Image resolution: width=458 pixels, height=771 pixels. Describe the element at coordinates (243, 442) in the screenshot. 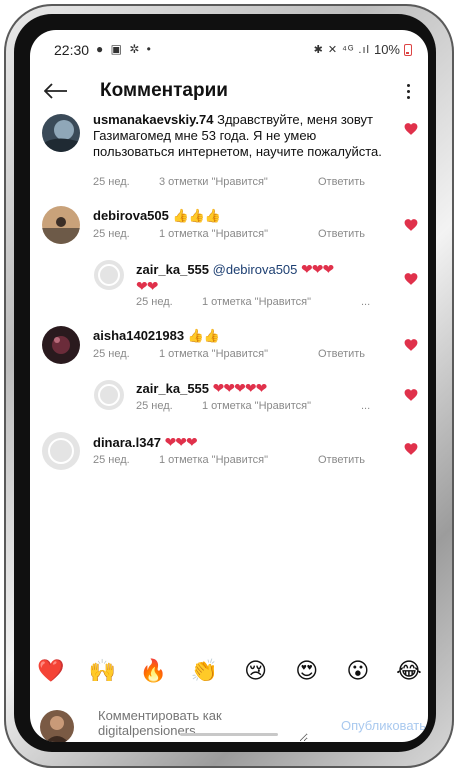

I see `comment-text: dinara.l347 ❤❤❤` at that location.